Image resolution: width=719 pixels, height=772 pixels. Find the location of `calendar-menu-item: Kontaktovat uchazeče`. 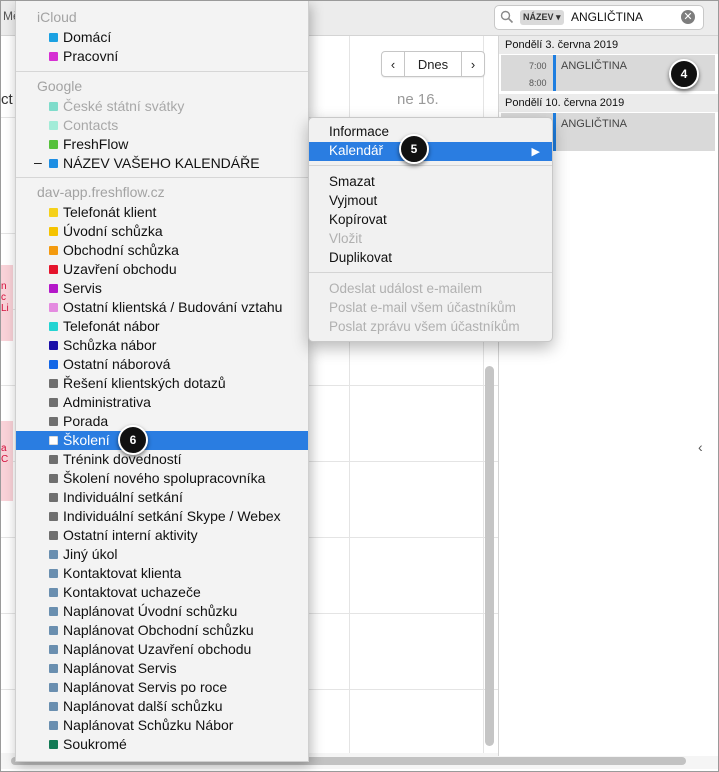

calendar-menu-item: Kontaktovat uchazeče is located at coordinates (162, 592).